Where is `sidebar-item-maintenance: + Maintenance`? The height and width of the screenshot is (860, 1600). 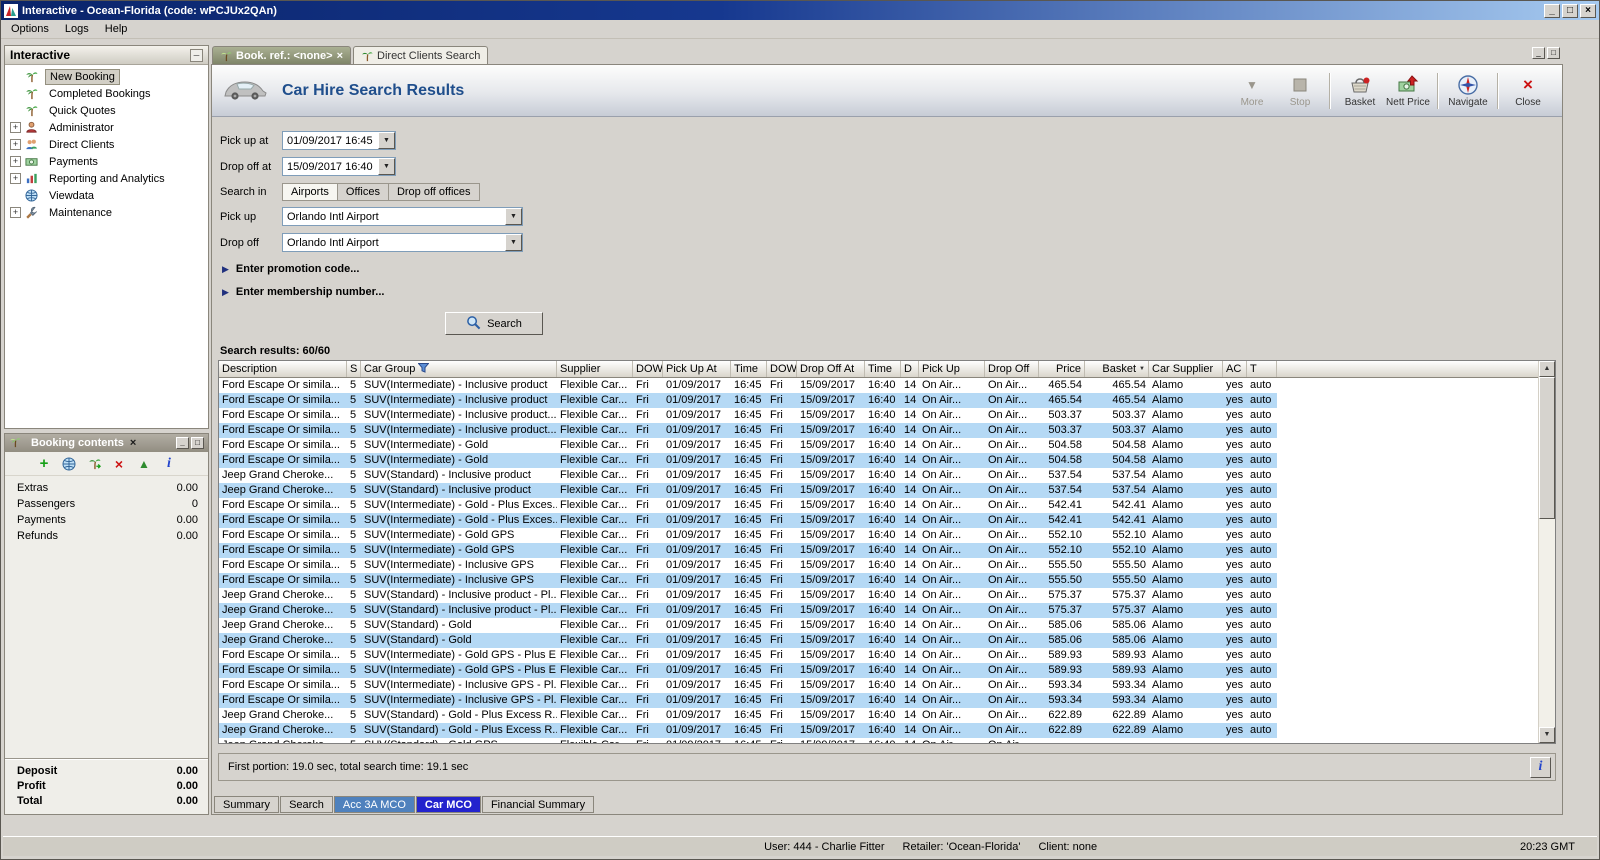 sidebar-item-maintenance: + Maintenance is located at coordinates (106, 212).